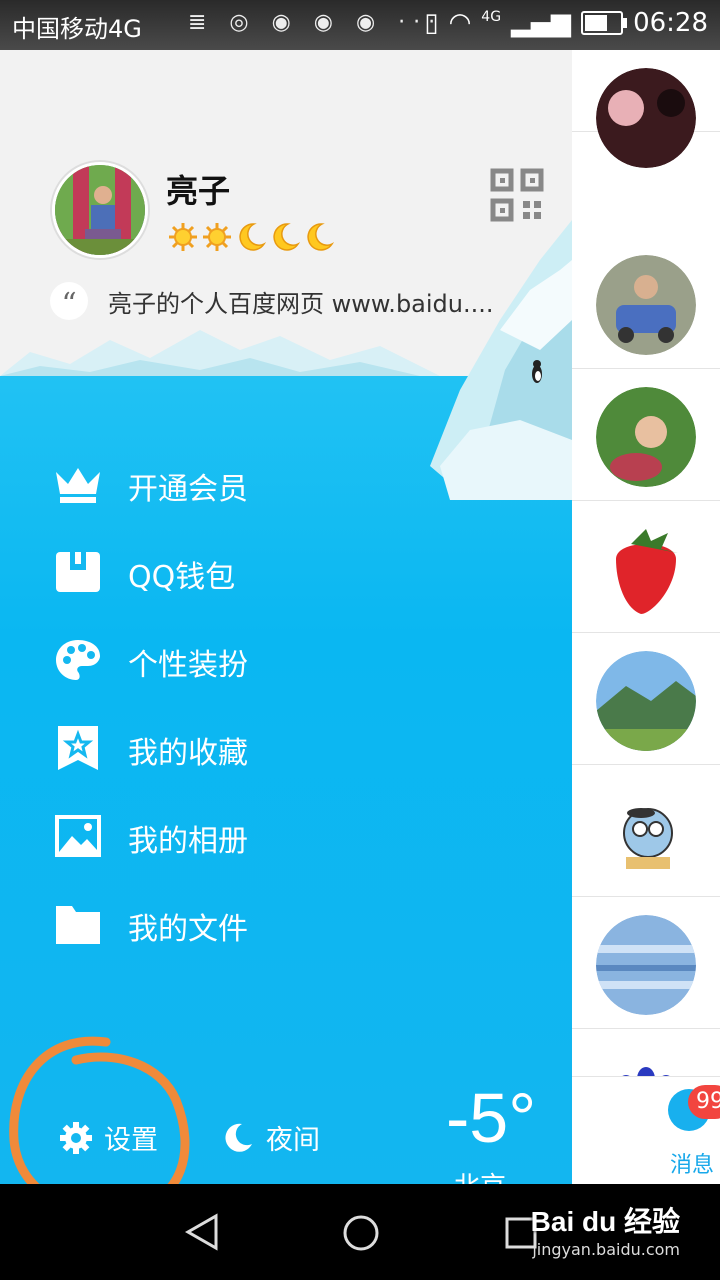  I want to click on menu-label: QQ钱包, so click(182, 577).